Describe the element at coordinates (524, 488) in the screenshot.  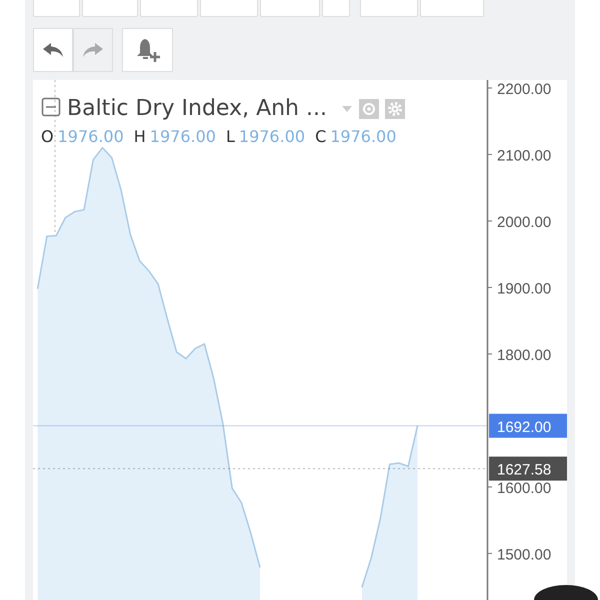
I see `axis-label: 1600.00` at that location.